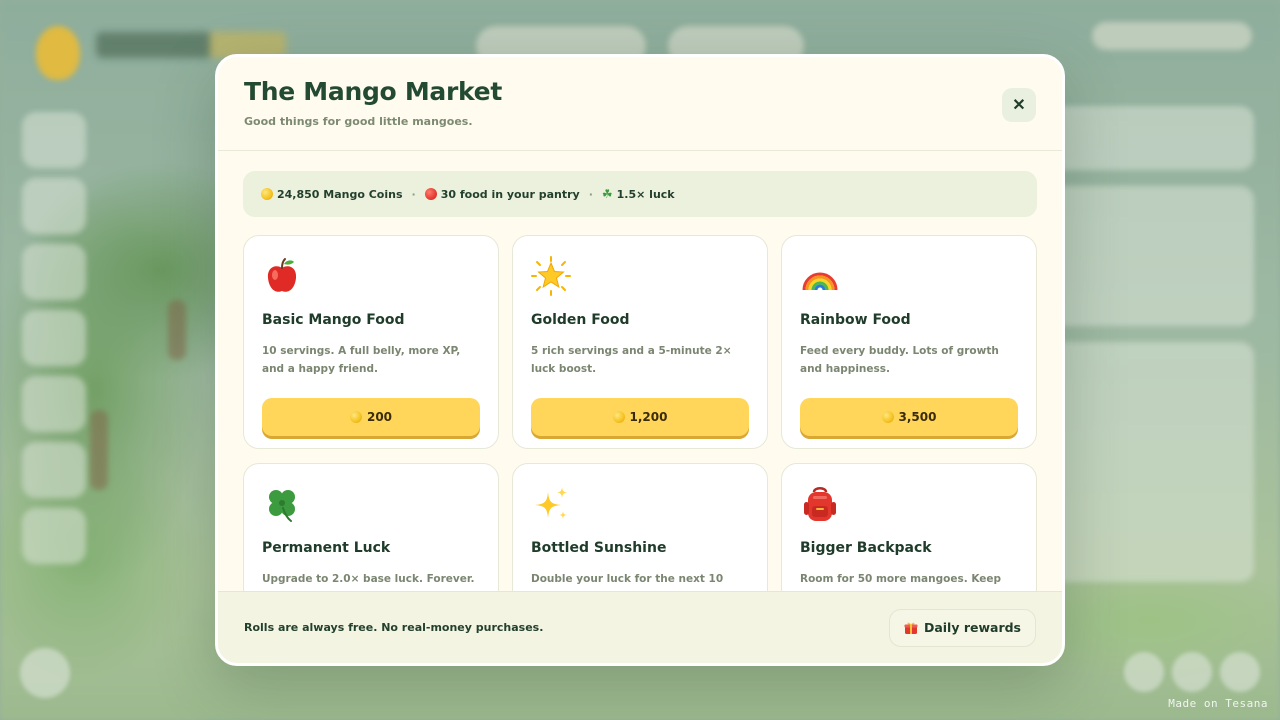 The image size is (1280, 720). Describe the element at coordinates (866, 548) in the screenshot. I see `item-name: Bigger Backpack` at that location.